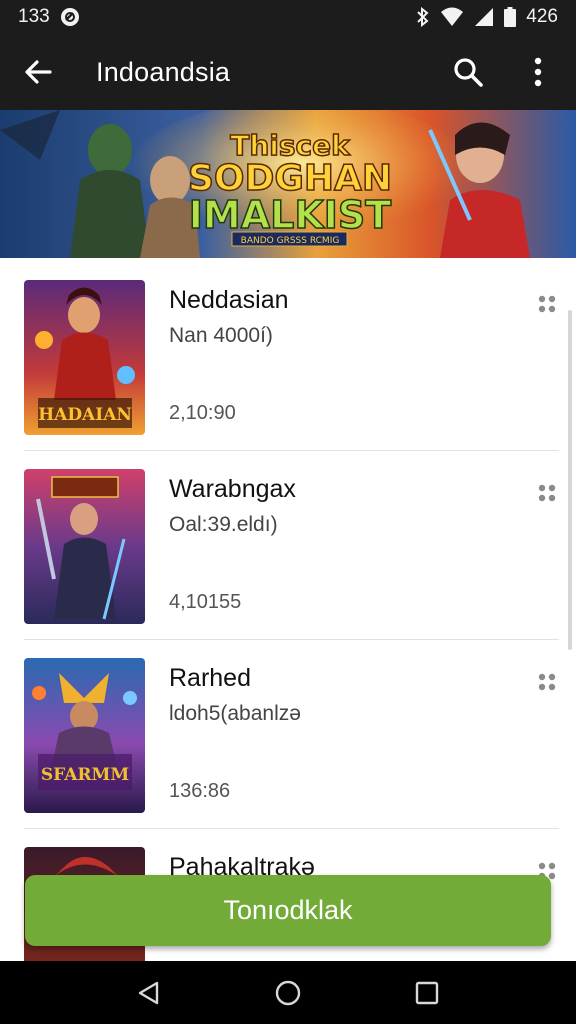 The image size is (576, 1024). I want to click on signal-icon, so click(484, 17).